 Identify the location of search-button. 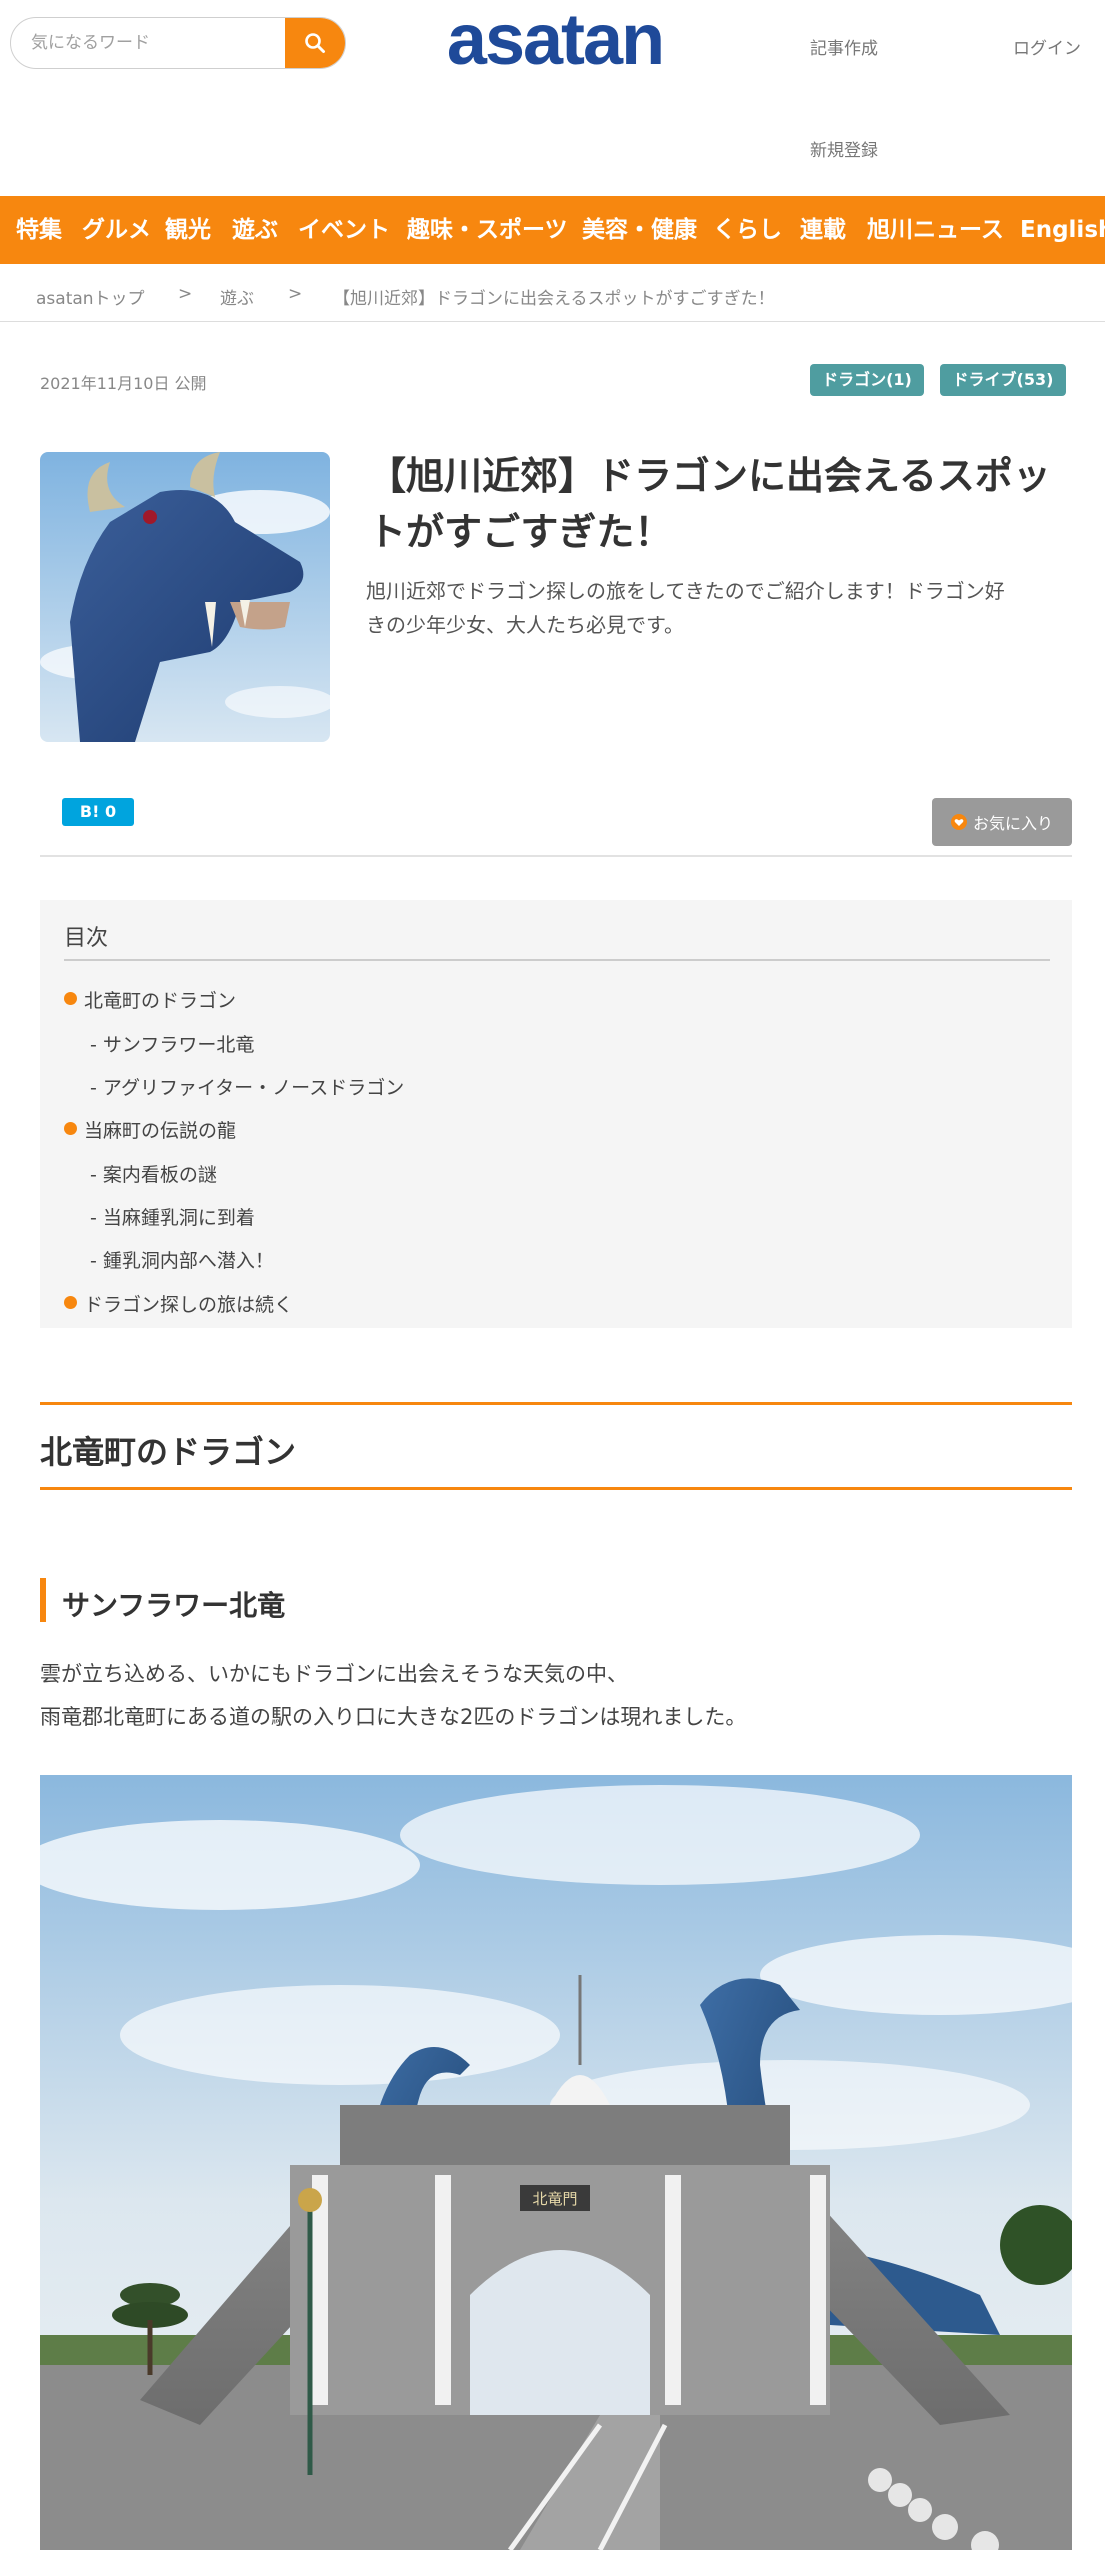
(315, 43).